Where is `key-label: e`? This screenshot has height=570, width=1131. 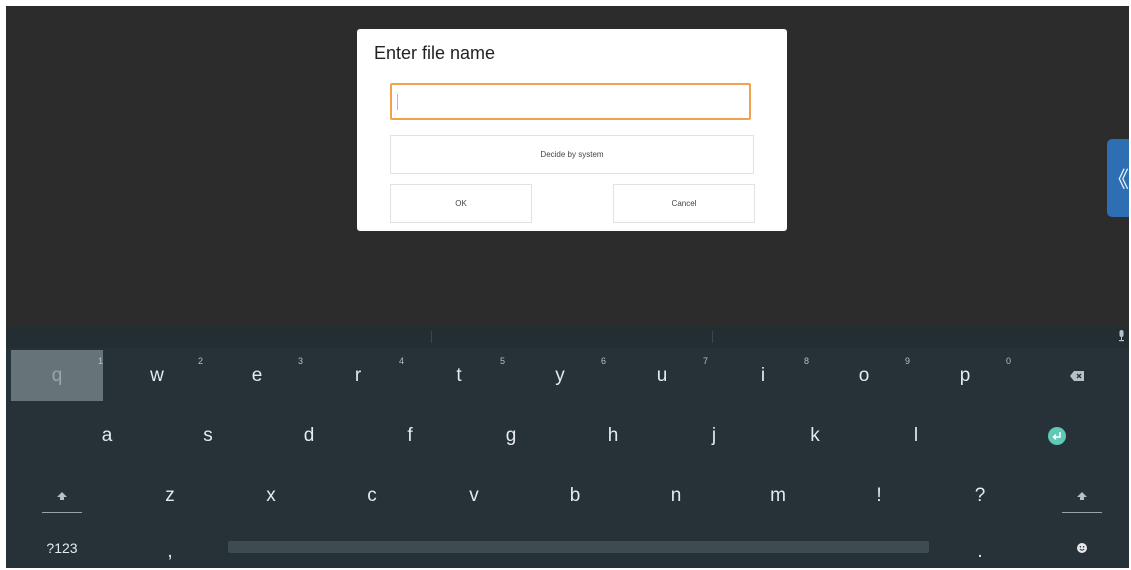 key-label: e is located at coordinates (257, 375).